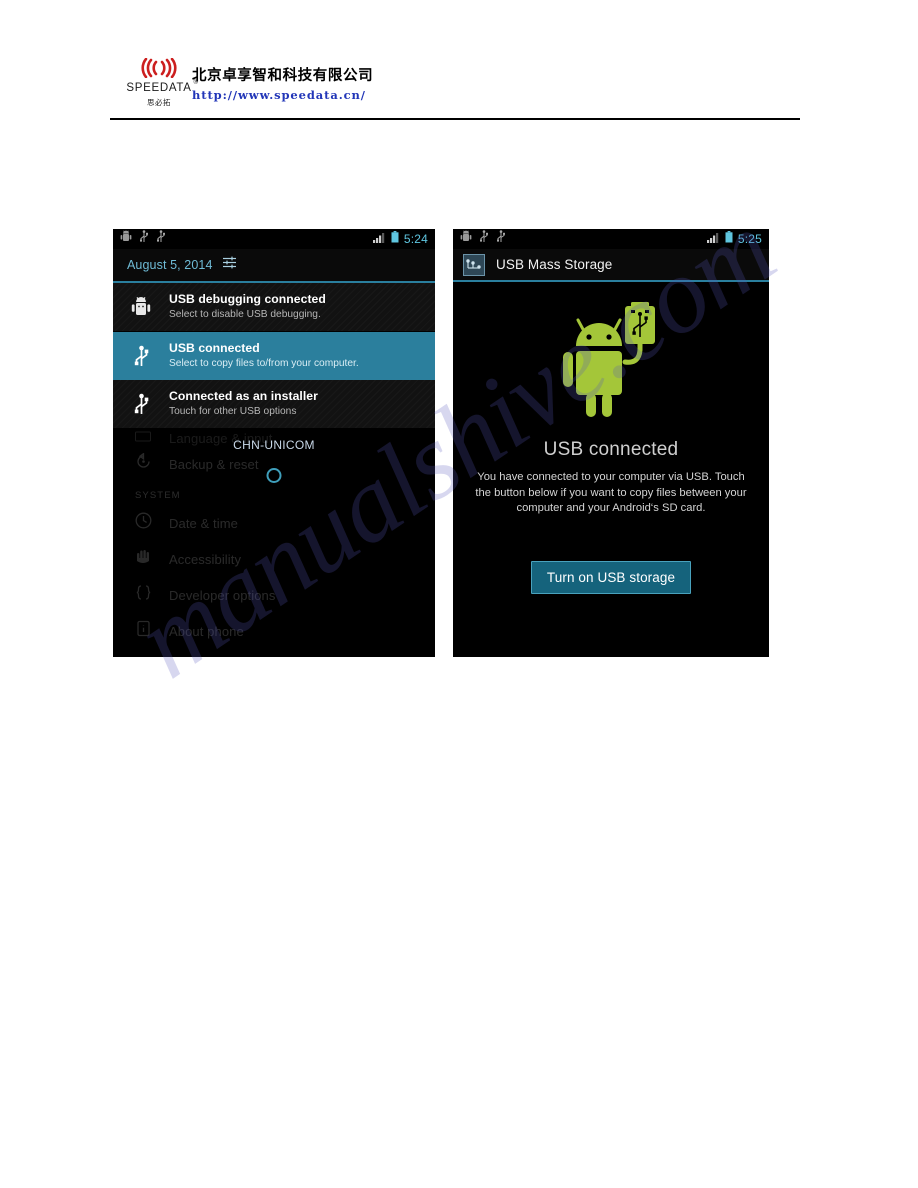 The width and height of the screenshot is (918, 1188). What do you see at coordinates (159, 102) in the screenshot?
I see `logo-chinese-subtitle: 思必拓` at bounding box center [159, 102].